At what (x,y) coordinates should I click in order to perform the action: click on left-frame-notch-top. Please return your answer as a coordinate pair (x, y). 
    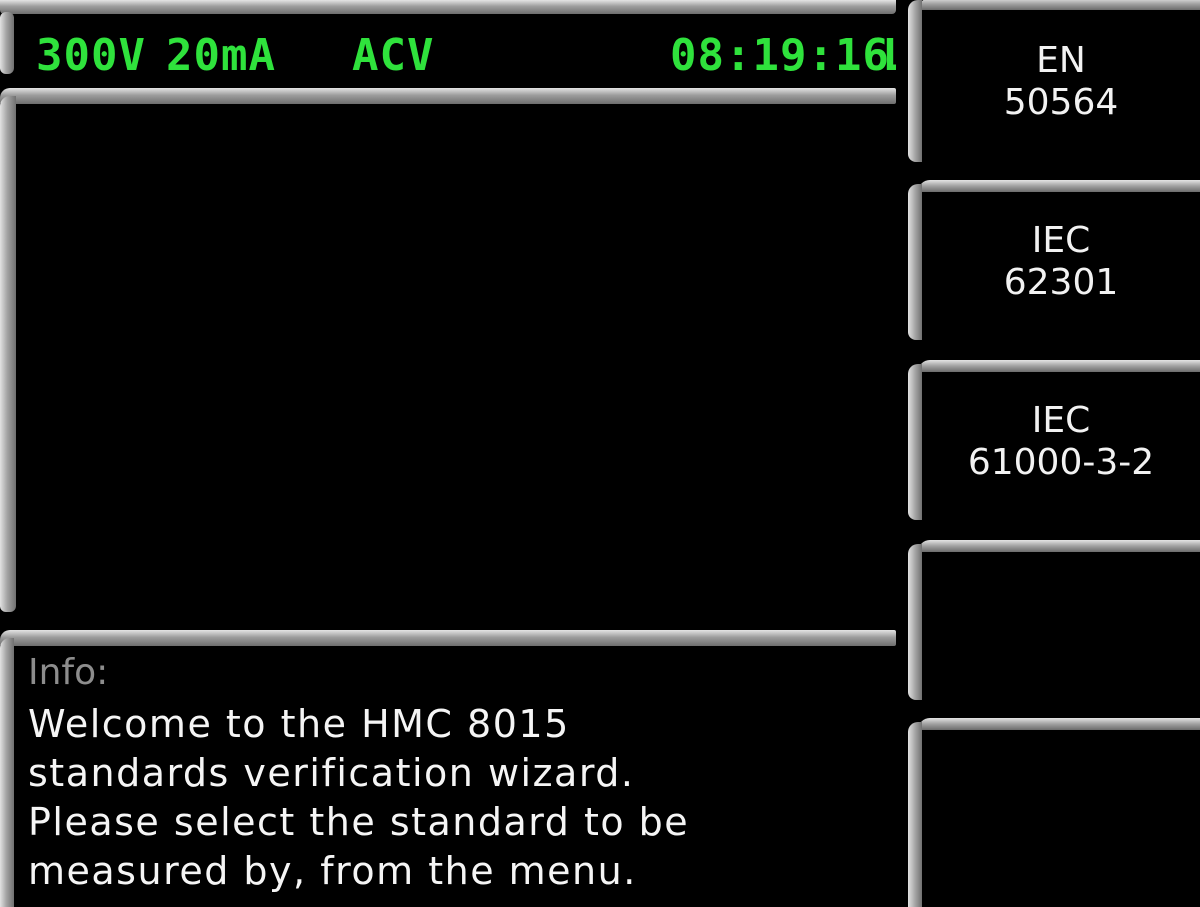
    Looking at the image, I should click on (7, 43).